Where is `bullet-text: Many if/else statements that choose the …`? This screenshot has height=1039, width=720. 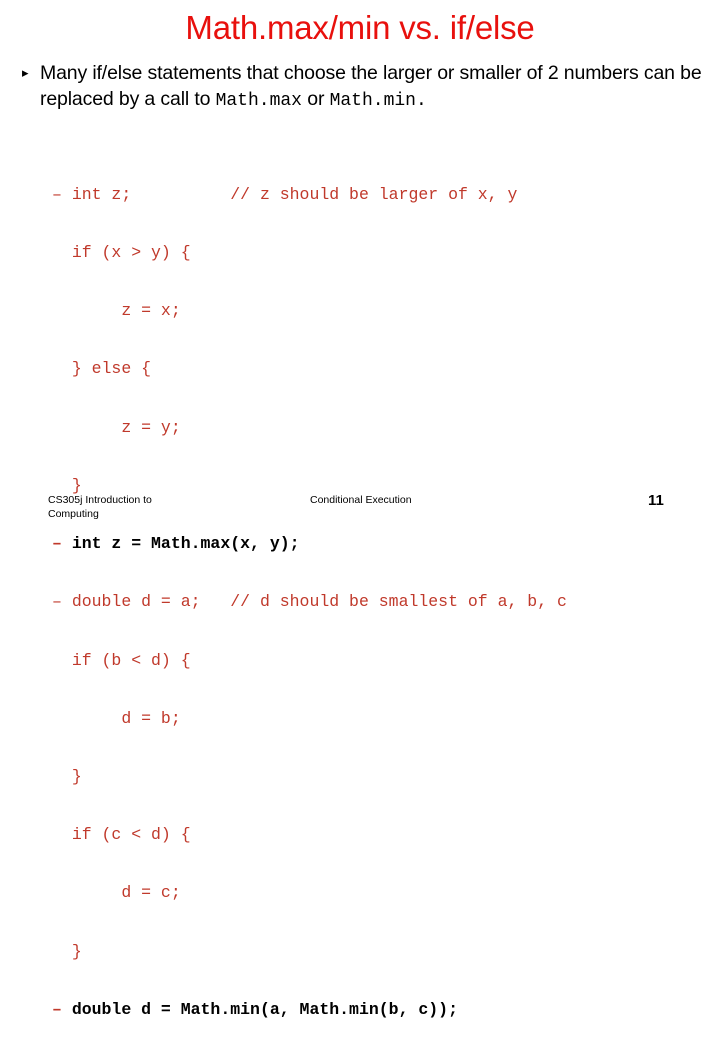
bullet-text: Many if/else statements that choose the … is located at coordinates (375, 87).